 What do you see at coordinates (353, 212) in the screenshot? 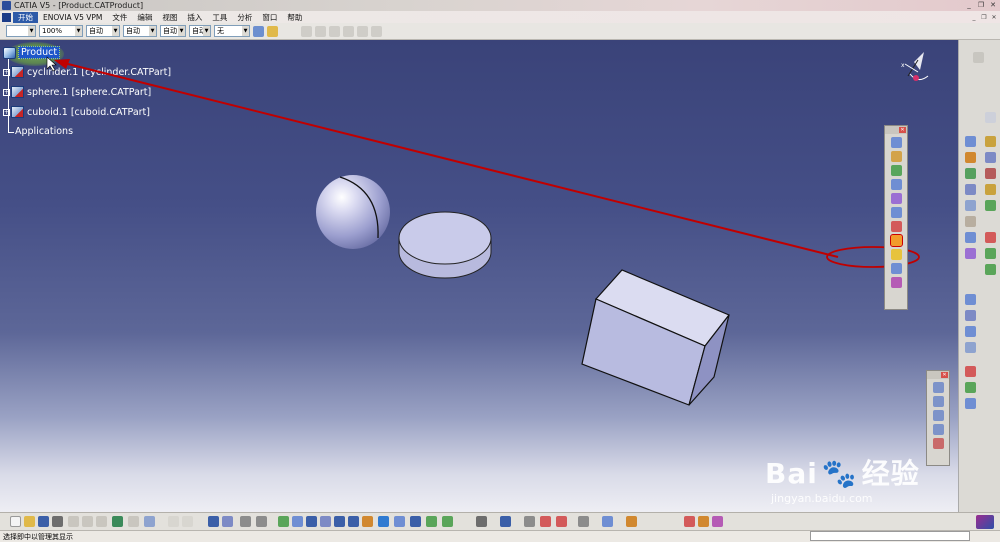
I see `sphere-part` at bounding box center [353, 212].